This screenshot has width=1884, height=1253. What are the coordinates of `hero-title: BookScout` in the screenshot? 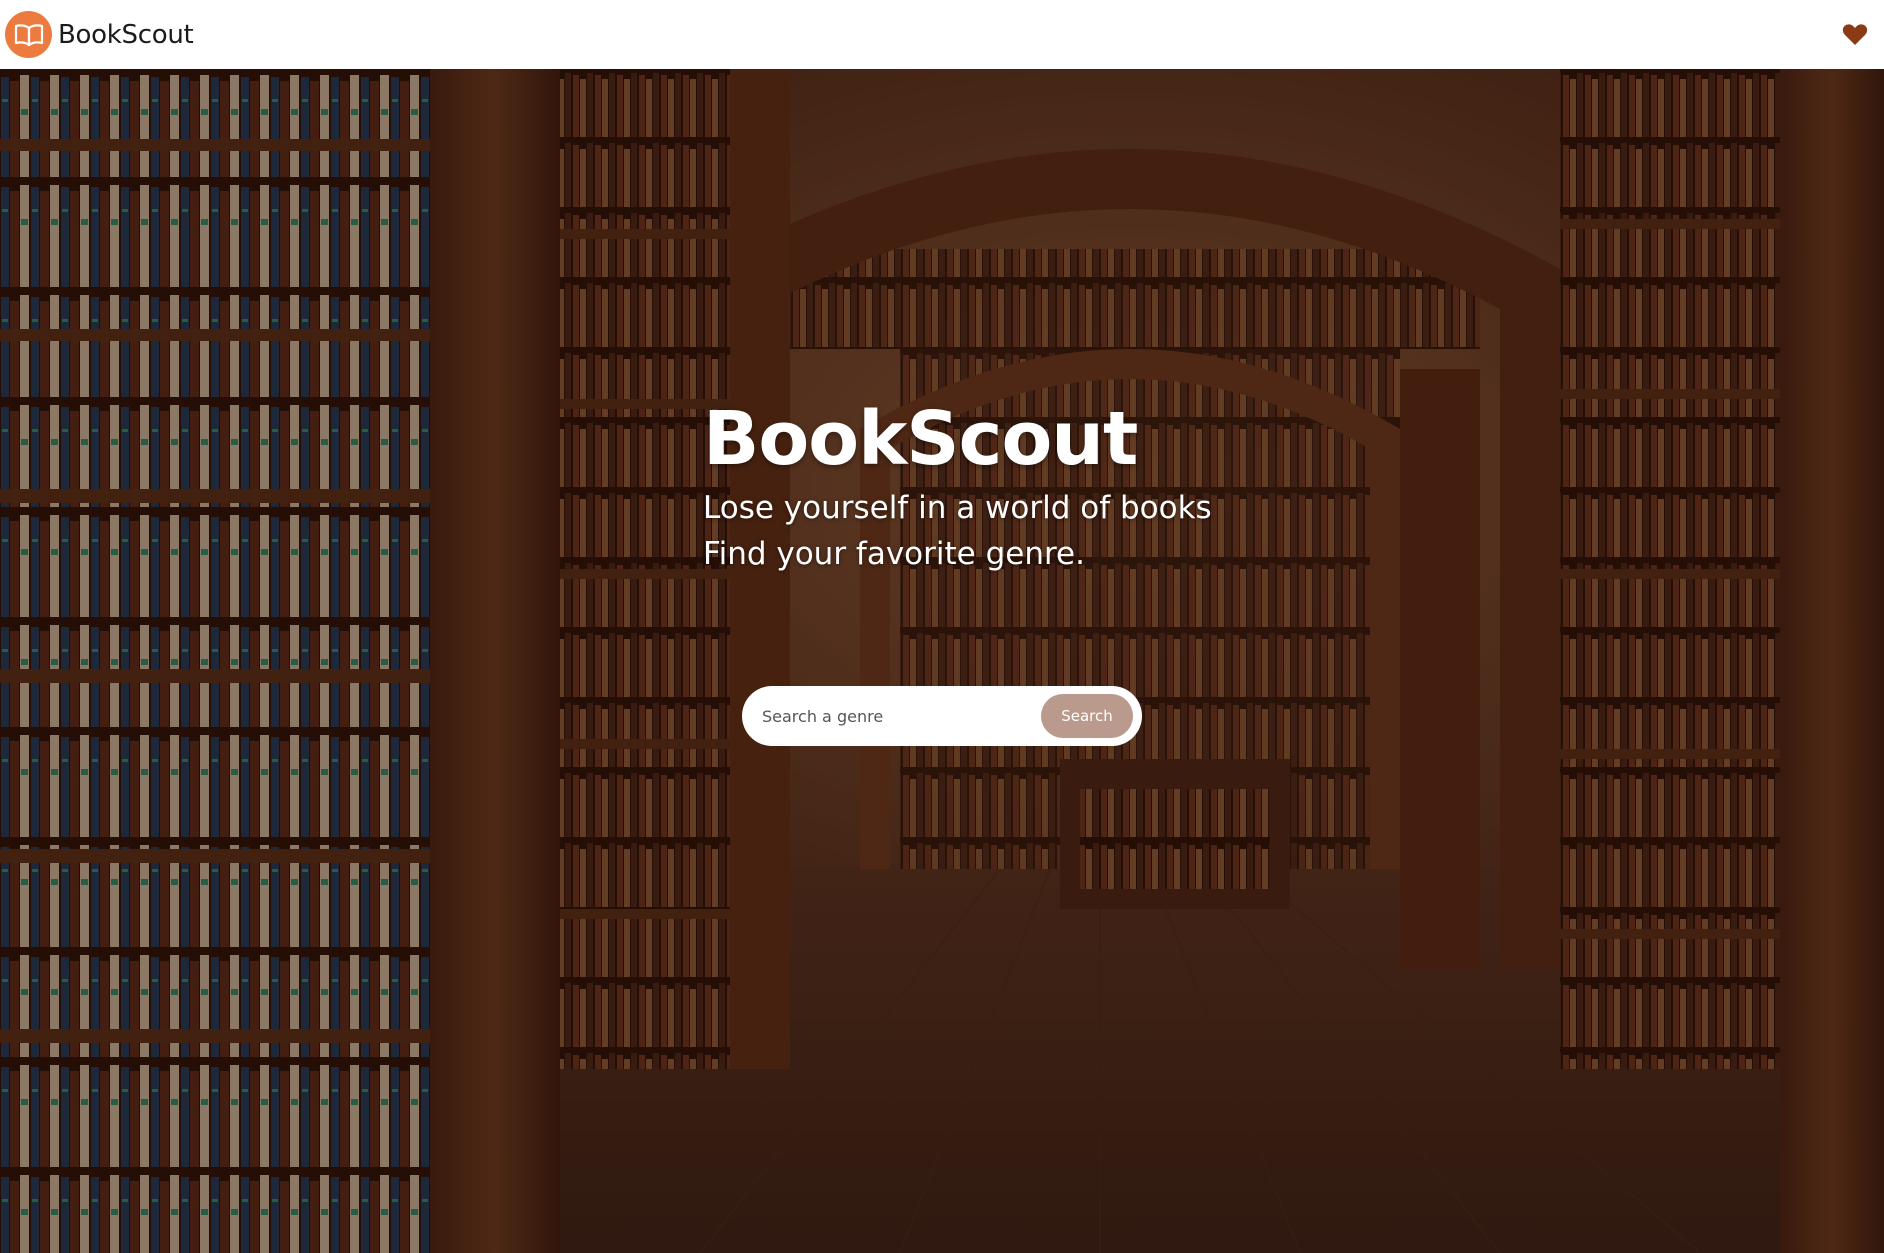 It's located at (920, 439).